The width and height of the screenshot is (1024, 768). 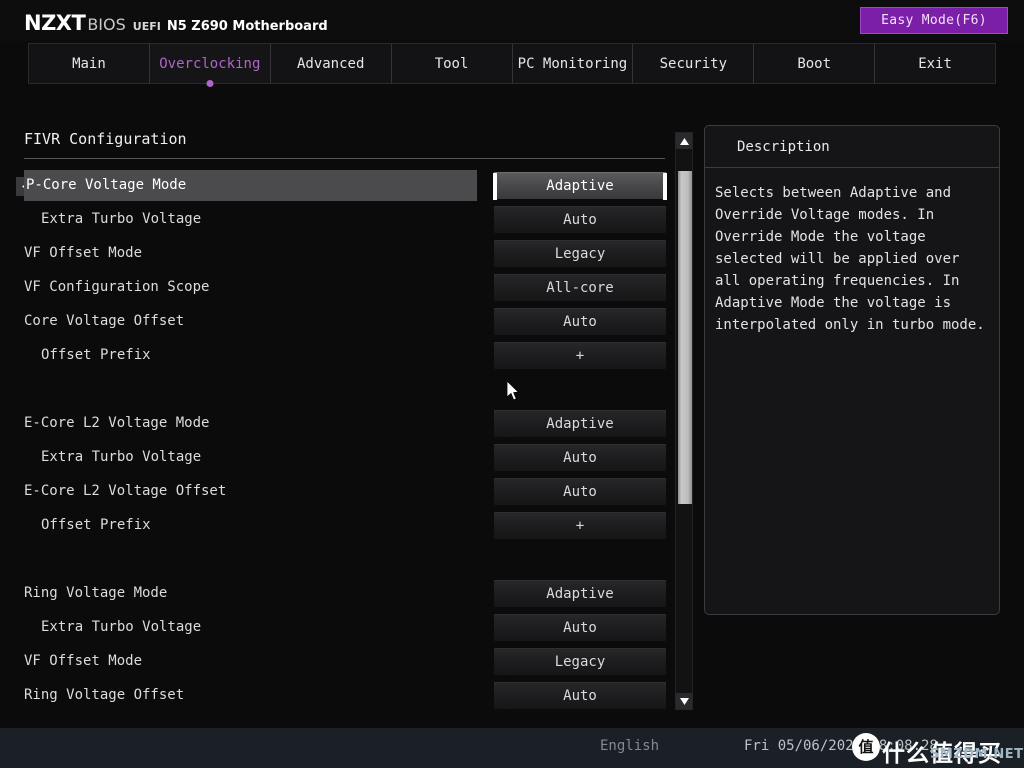 What do you see at coordinates (96, 593) in the screenshot?
I see `setting-label: Ring Voltage Mode` at bounding box center [96, 593].